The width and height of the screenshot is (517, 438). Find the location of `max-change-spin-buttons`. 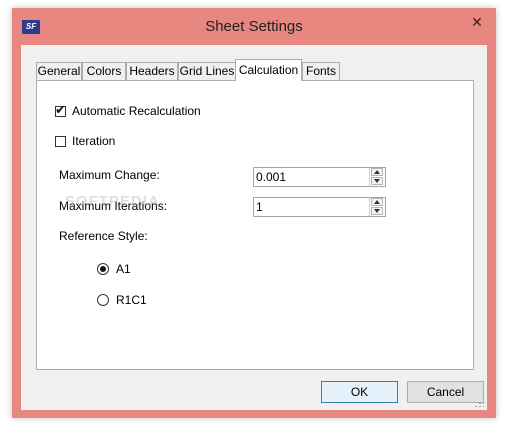

max-change-spin-buttons is located at coordinates (377, 177).